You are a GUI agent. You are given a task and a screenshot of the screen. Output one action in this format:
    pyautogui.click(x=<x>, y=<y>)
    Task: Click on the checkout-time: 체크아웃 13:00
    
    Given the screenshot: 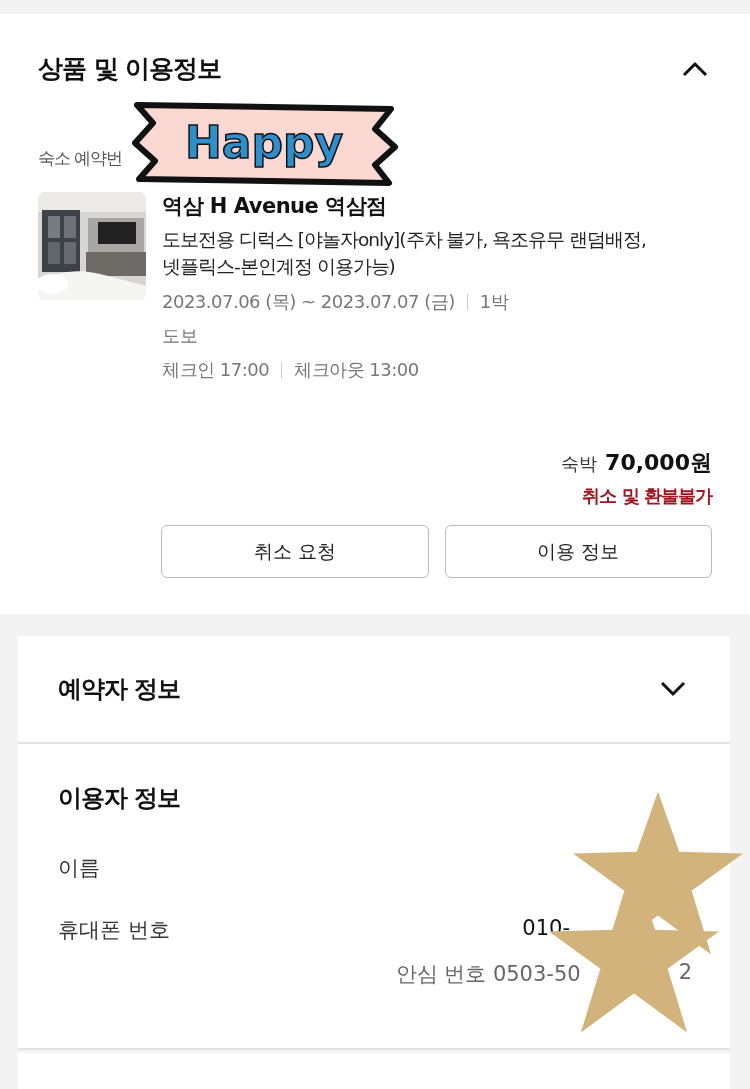 What is the action you would take?
    pyautogui.click(x=356, y=370)
    